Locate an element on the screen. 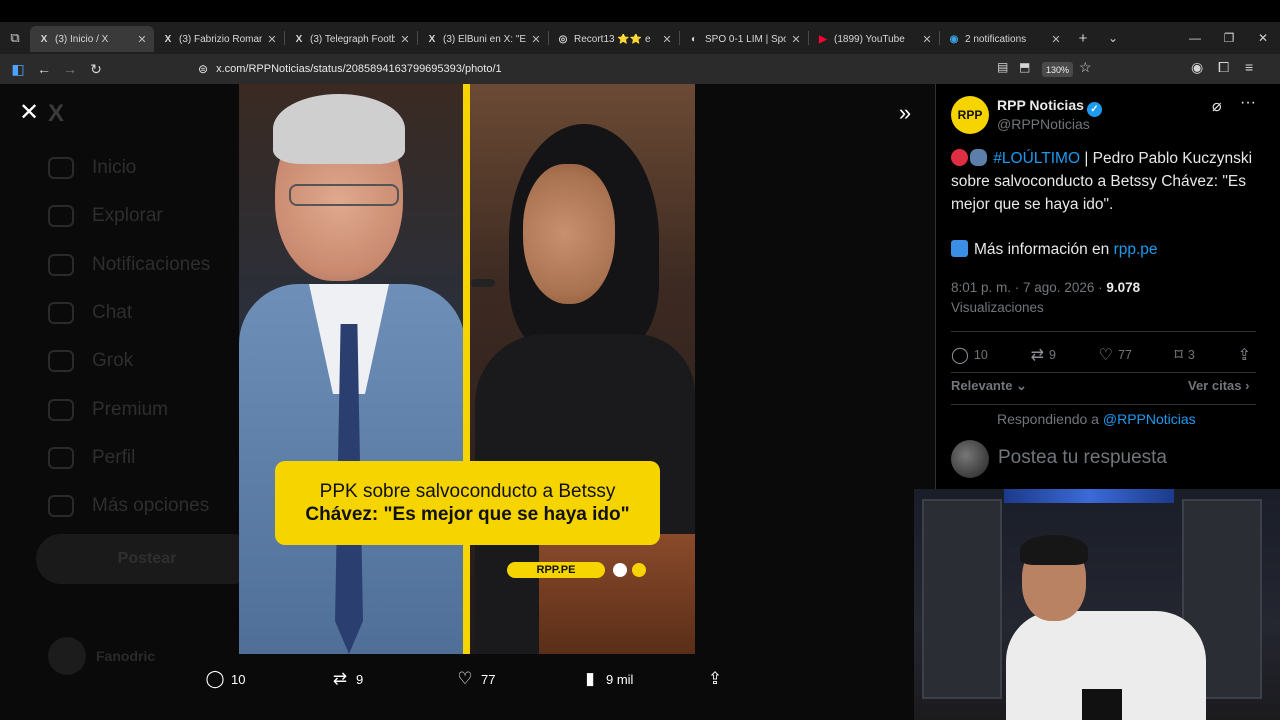 The height and width of the screenshot is (720, 1280). account-handle: @RPPNoticias is located at coordinates (1043, 124).